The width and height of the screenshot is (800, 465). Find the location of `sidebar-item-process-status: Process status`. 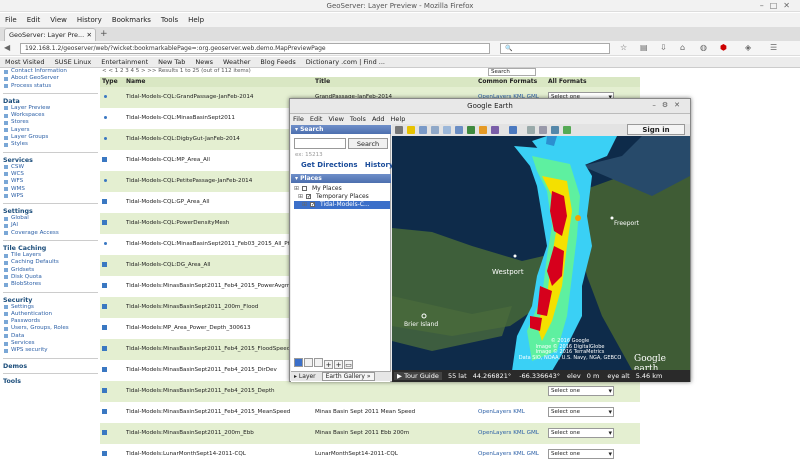

sidebar-item-process-status: Process status is located at coordinates (50, 86).